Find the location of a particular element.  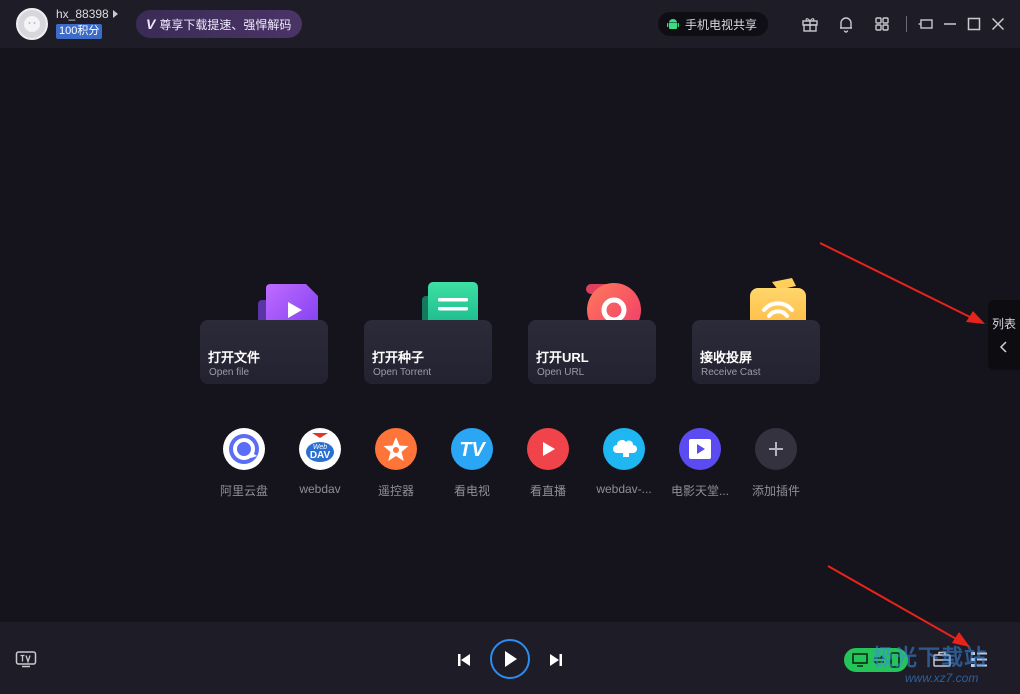

watermark-url: www.xz7.com is located at coordinates (942, 678).